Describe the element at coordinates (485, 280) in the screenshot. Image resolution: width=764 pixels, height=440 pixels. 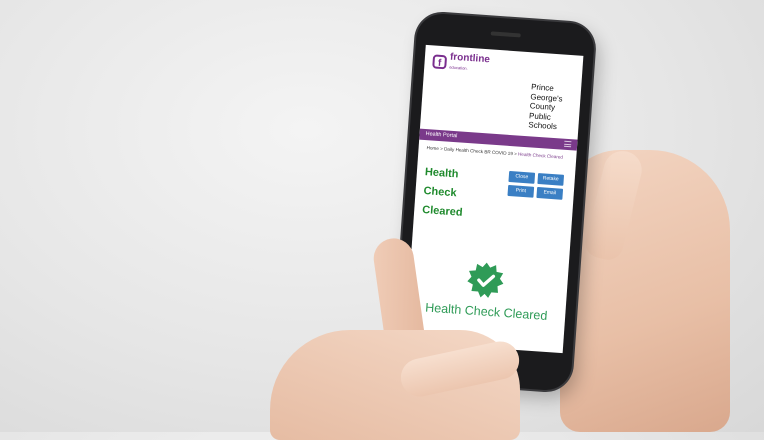
I see `verified-check-badge-icon` at that location.